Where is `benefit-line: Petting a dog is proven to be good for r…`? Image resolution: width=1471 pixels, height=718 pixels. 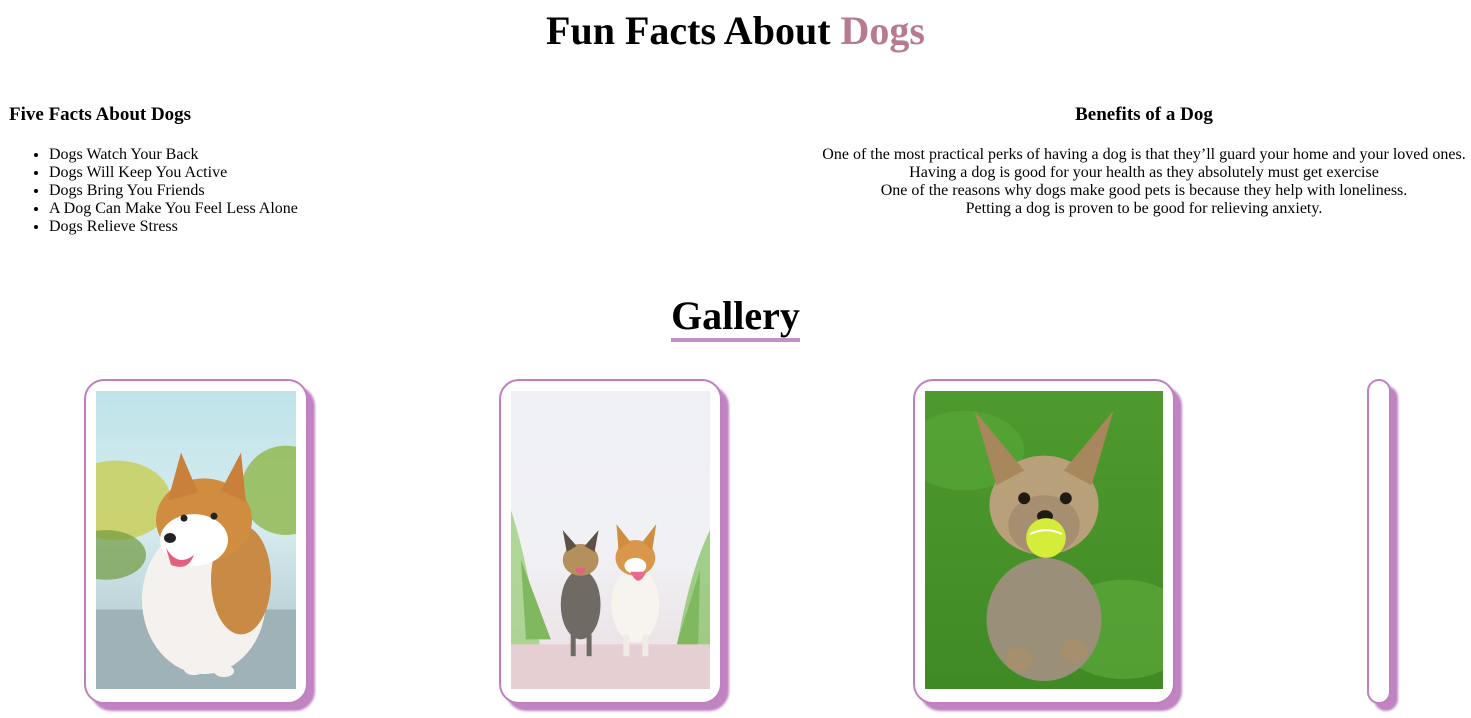
benefit-line: Petting a dog is proven to be good for r… is located at coordinates (1144, 208).